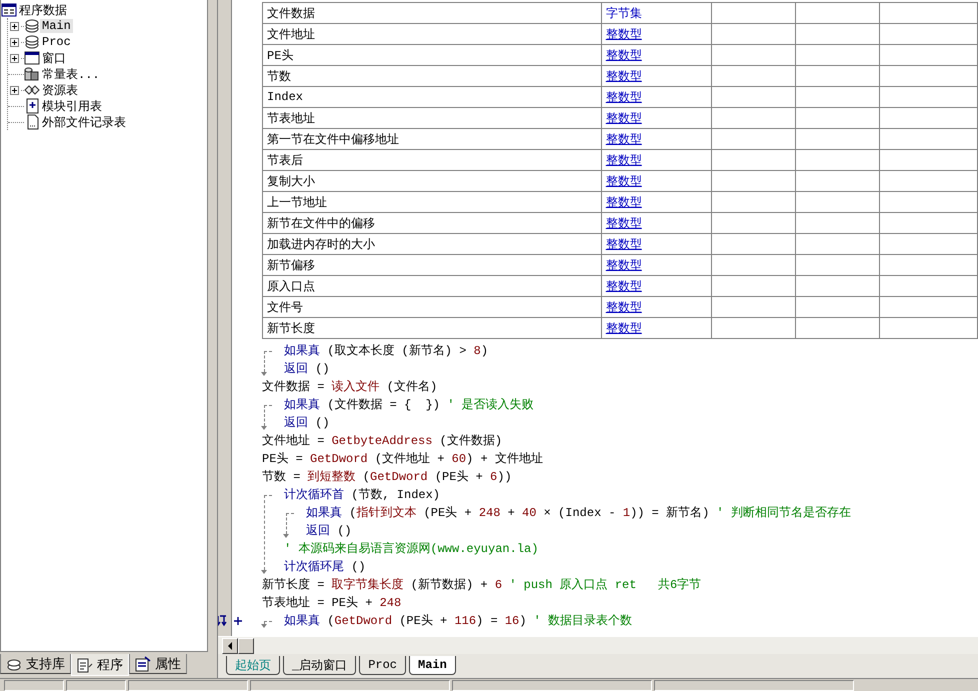 The image size is (978, 691). Describe the element at coordinates (656, 13) in the screenshot. I see `variable-type-link: 字节集` at that location.